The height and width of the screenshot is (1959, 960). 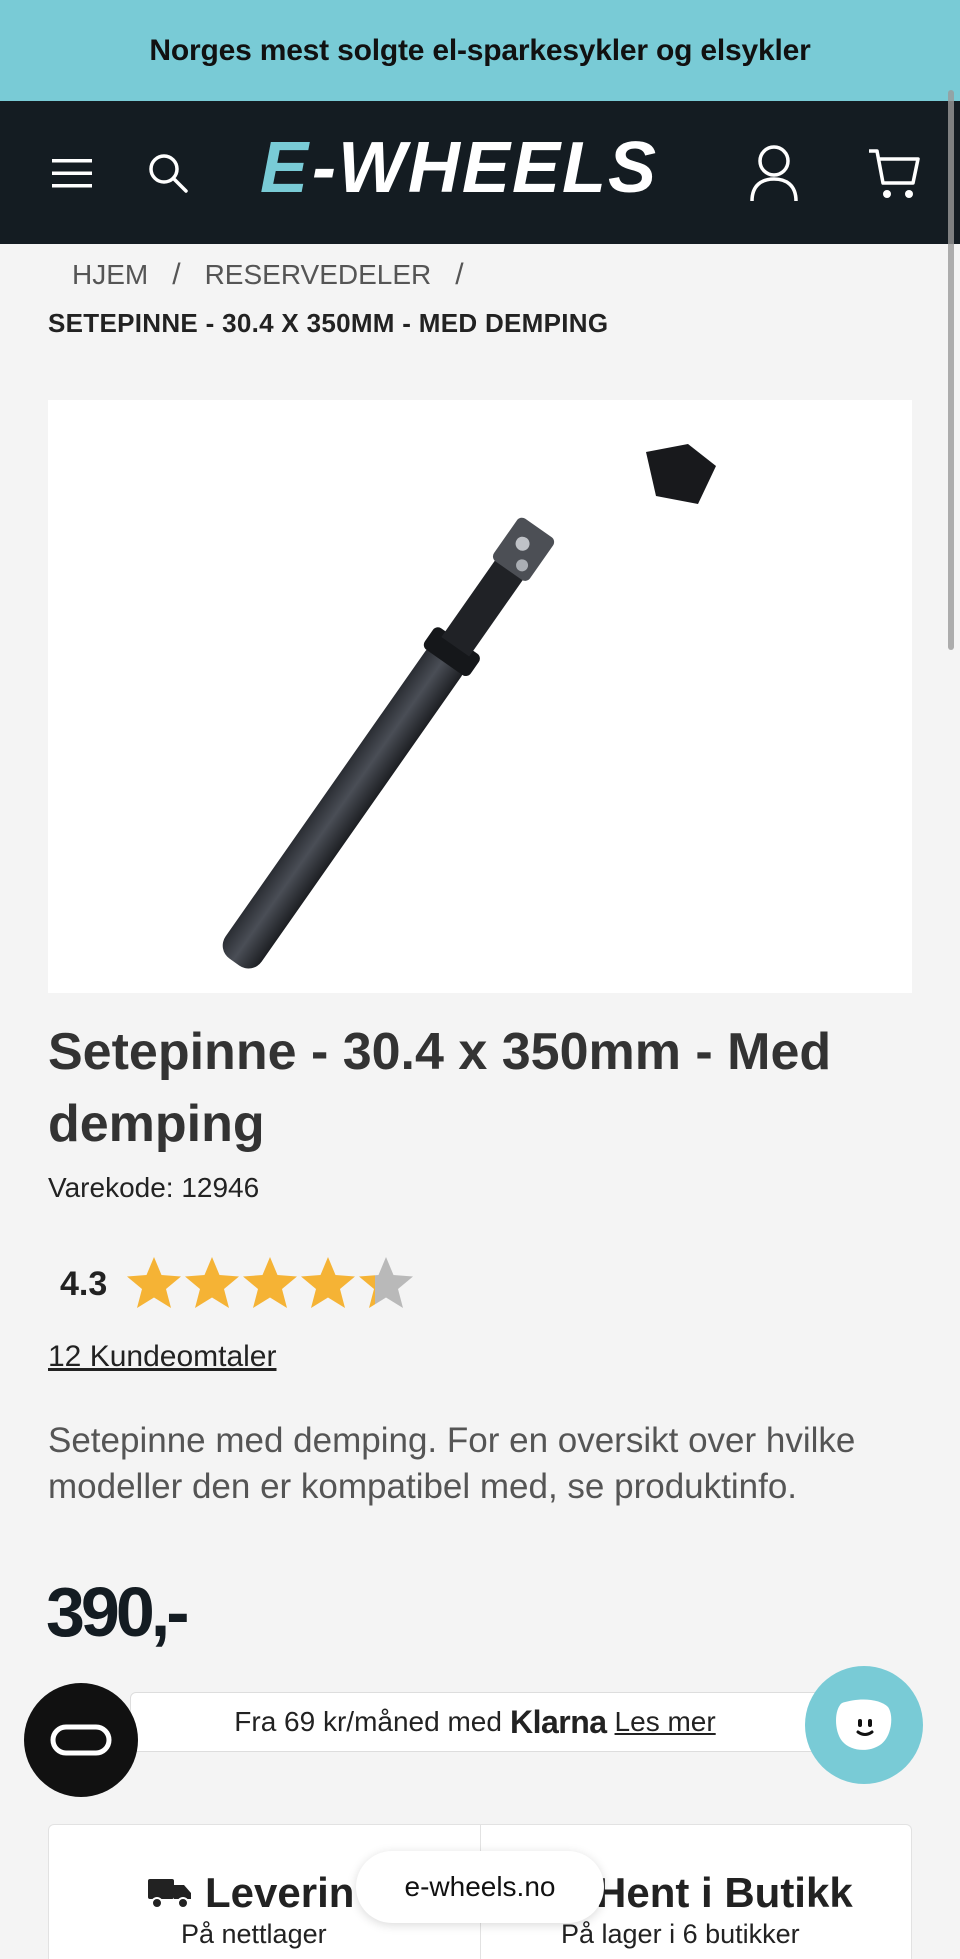 What do you see at coordinates (220, 1187) in the screenshot?
I see `sku-value: 12946` at bounding box center [220, 1187].